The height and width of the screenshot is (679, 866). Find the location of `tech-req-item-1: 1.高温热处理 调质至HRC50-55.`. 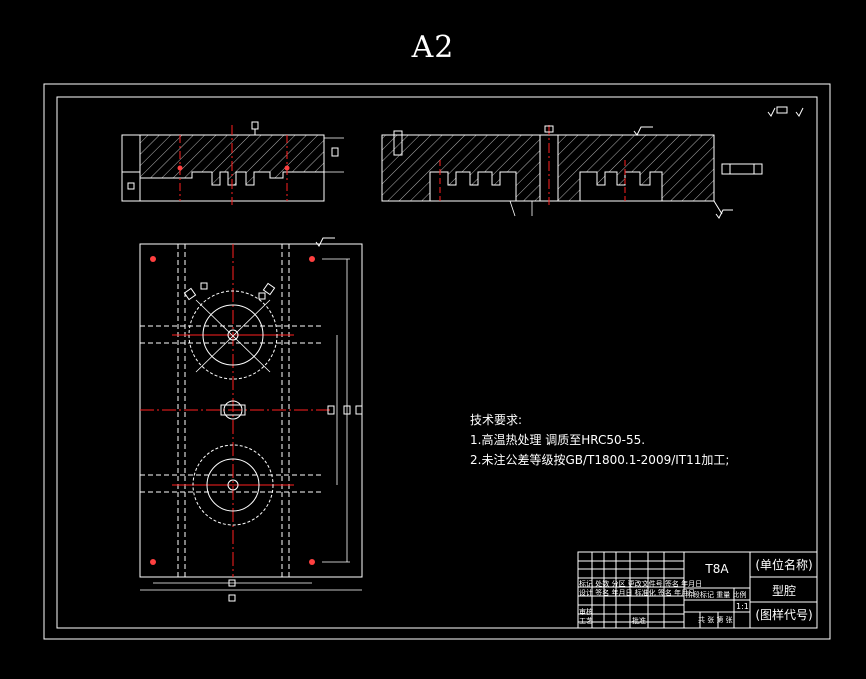

tech-req-item-1: 1.高温热处理 调质至HRC50-55. is located at coordinates (558, 440).